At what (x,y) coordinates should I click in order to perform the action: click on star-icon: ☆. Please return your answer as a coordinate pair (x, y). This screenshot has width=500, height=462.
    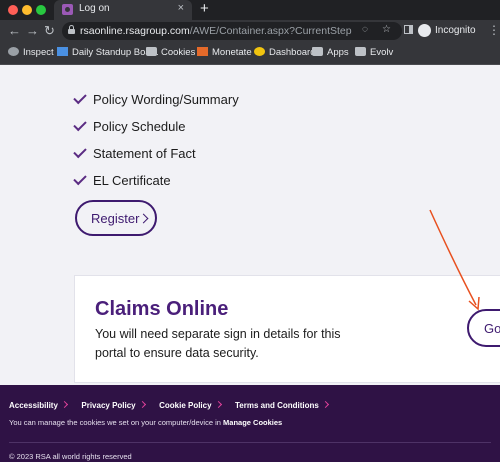
    Looking at the image, I should click on (386, 29).